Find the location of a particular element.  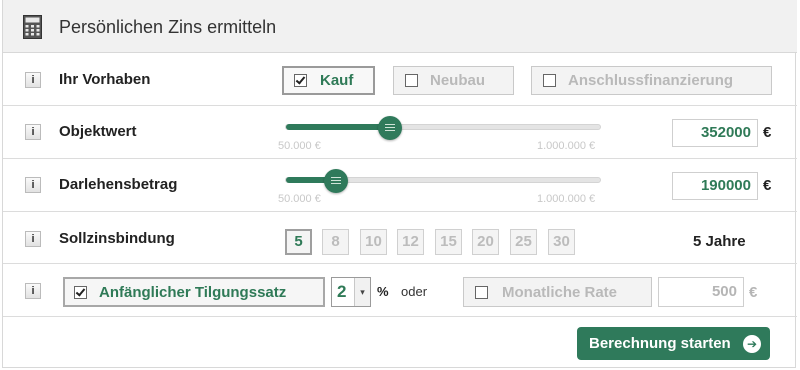

arrow-right-circle-icon: ➔ is located at coordinates (752, 344).